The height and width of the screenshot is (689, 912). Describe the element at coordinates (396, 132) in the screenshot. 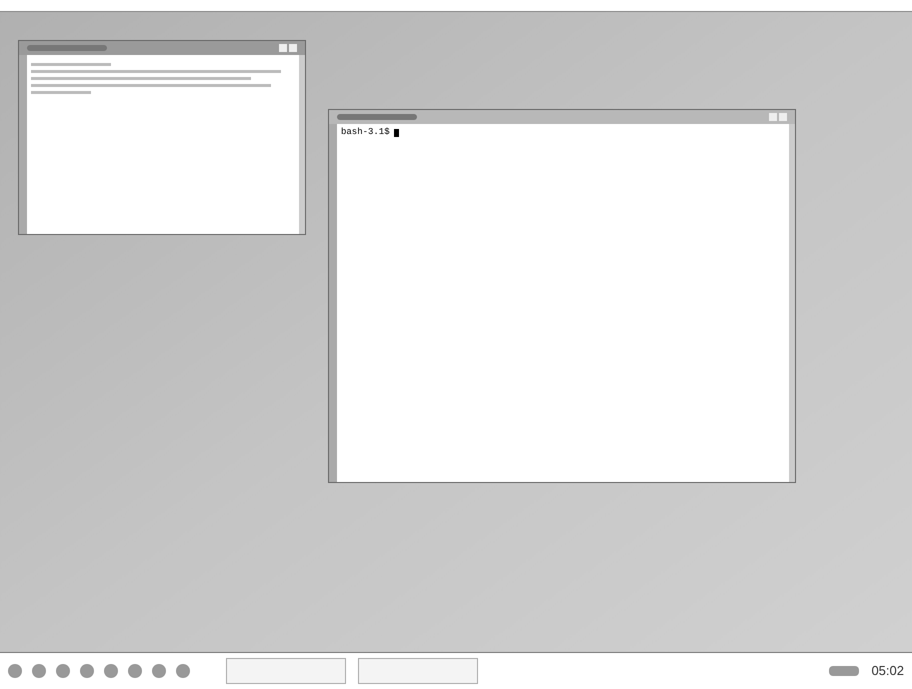

I see `cursor-icon` at that location.